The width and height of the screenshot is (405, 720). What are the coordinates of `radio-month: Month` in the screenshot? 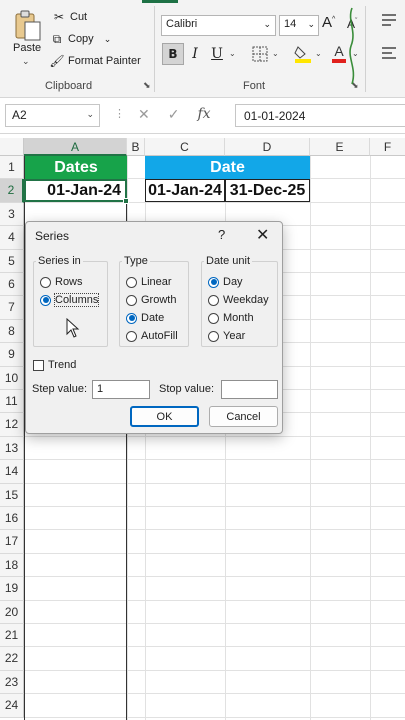 It's located at (231, 318).